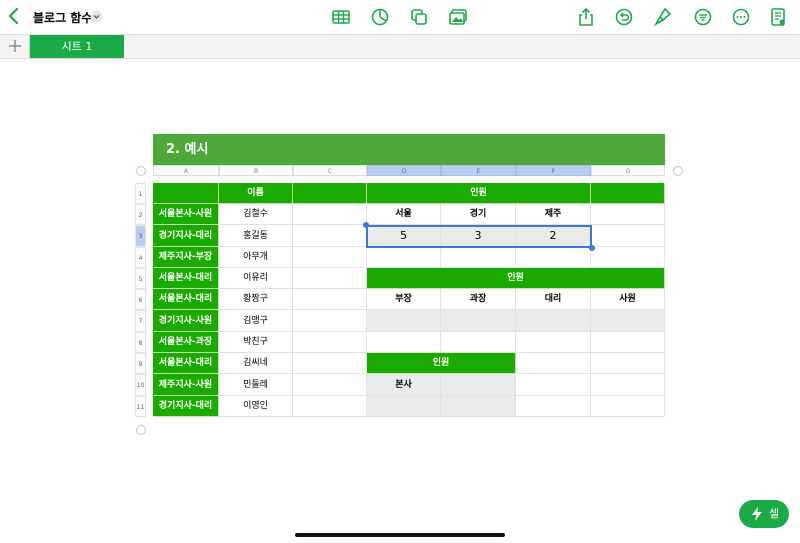 The image size is (800, 543). What do you see at coordinates (140, 214) in the screenshot?
I see `row-header-2: 2` at bounding box center [140, 214].